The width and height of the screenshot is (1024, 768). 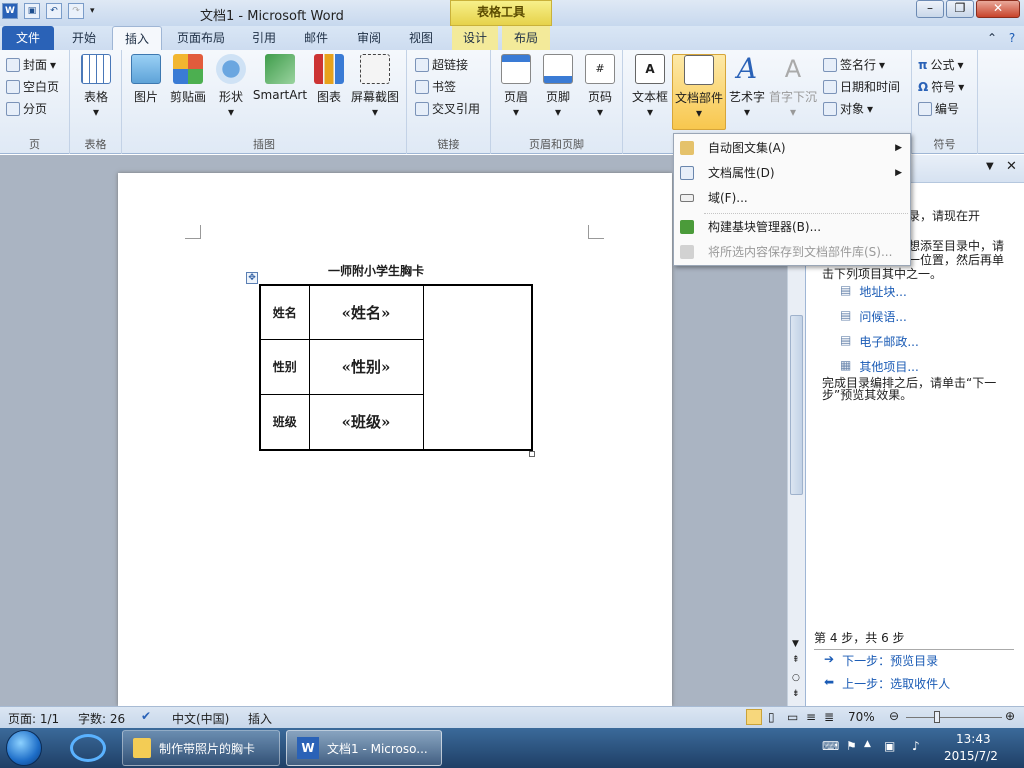 I want to click on tab-table-layout: 布局, so click(x=526, y=38).